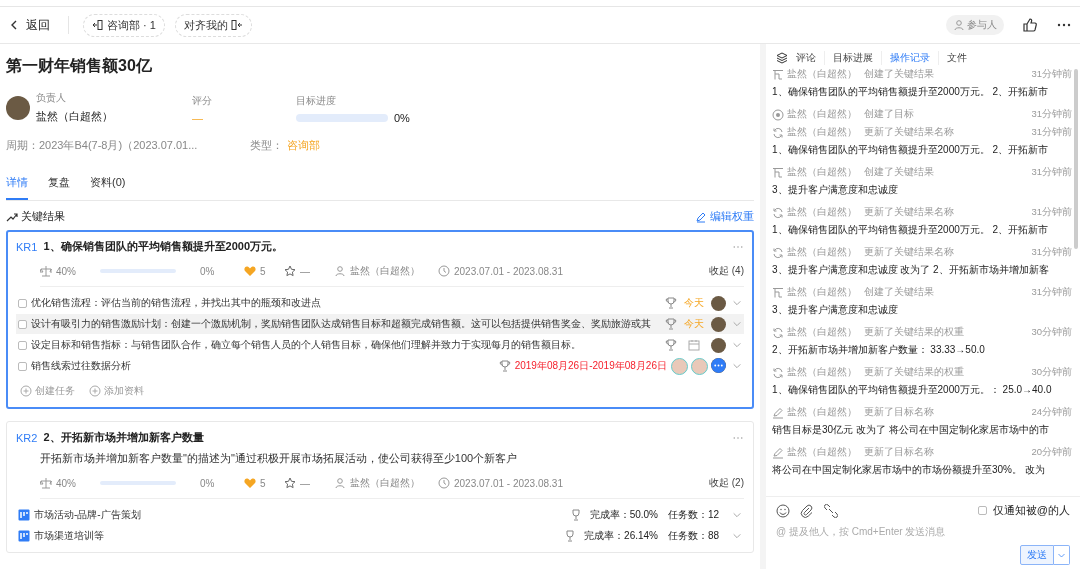 This screenshot has width=1080, height=569. What do you see at coordinates (202, 101) in the screenshot?
I see `score-label: 评分` at bounding box center [202, 101].